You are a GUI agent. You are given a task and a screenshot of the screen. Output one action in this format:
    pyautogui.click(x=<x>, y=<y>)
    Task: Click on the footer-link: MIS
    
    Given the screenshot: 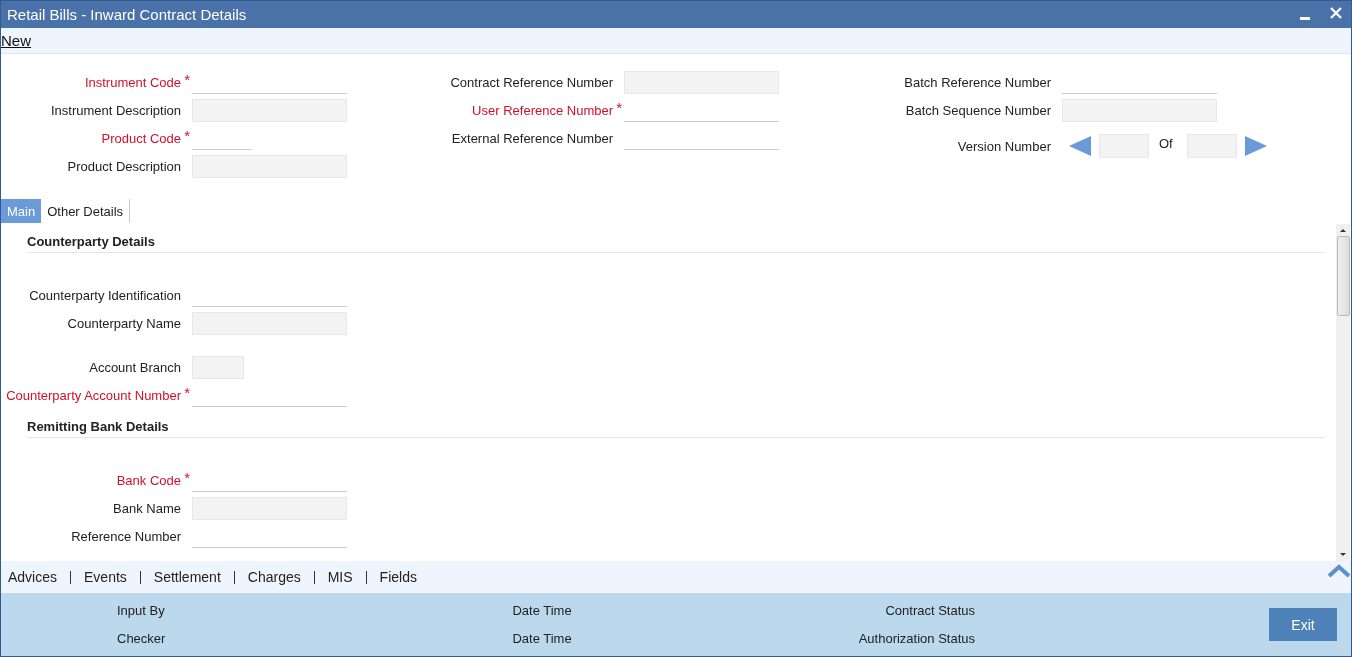 What is the action you would take?
    pyautogui.click(x=340, y=577)
    